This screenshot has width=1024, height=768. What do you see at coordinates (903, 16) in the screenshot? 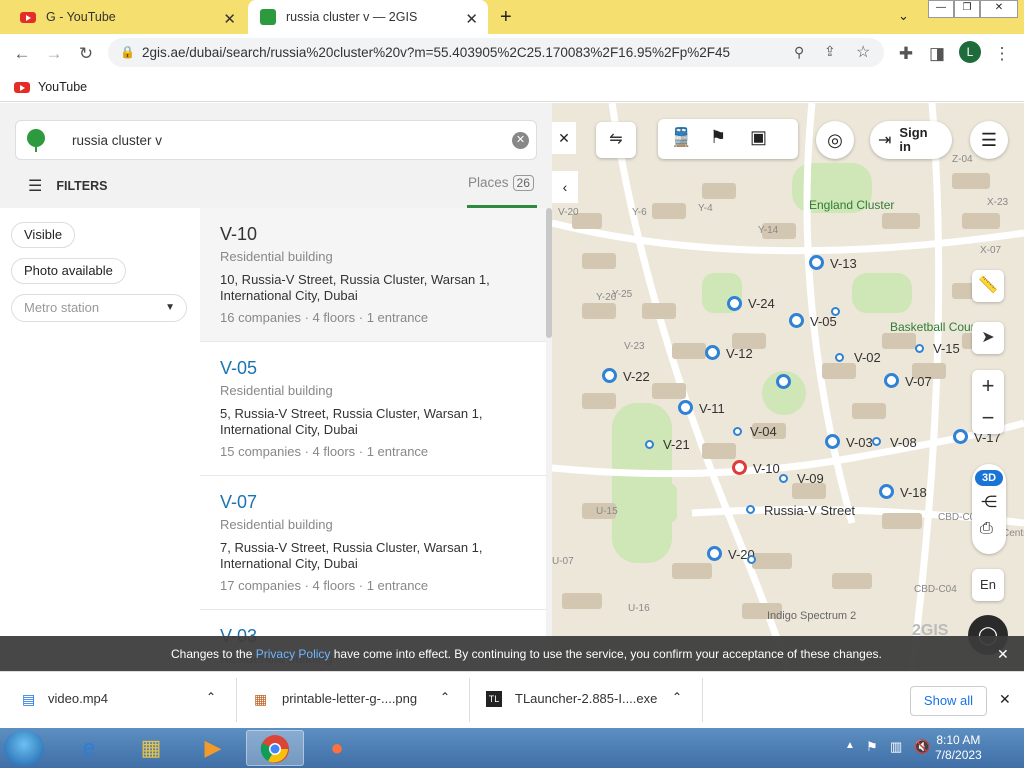
I see `chevron-down-icon: ⌄` at bounding box center [903, 16].